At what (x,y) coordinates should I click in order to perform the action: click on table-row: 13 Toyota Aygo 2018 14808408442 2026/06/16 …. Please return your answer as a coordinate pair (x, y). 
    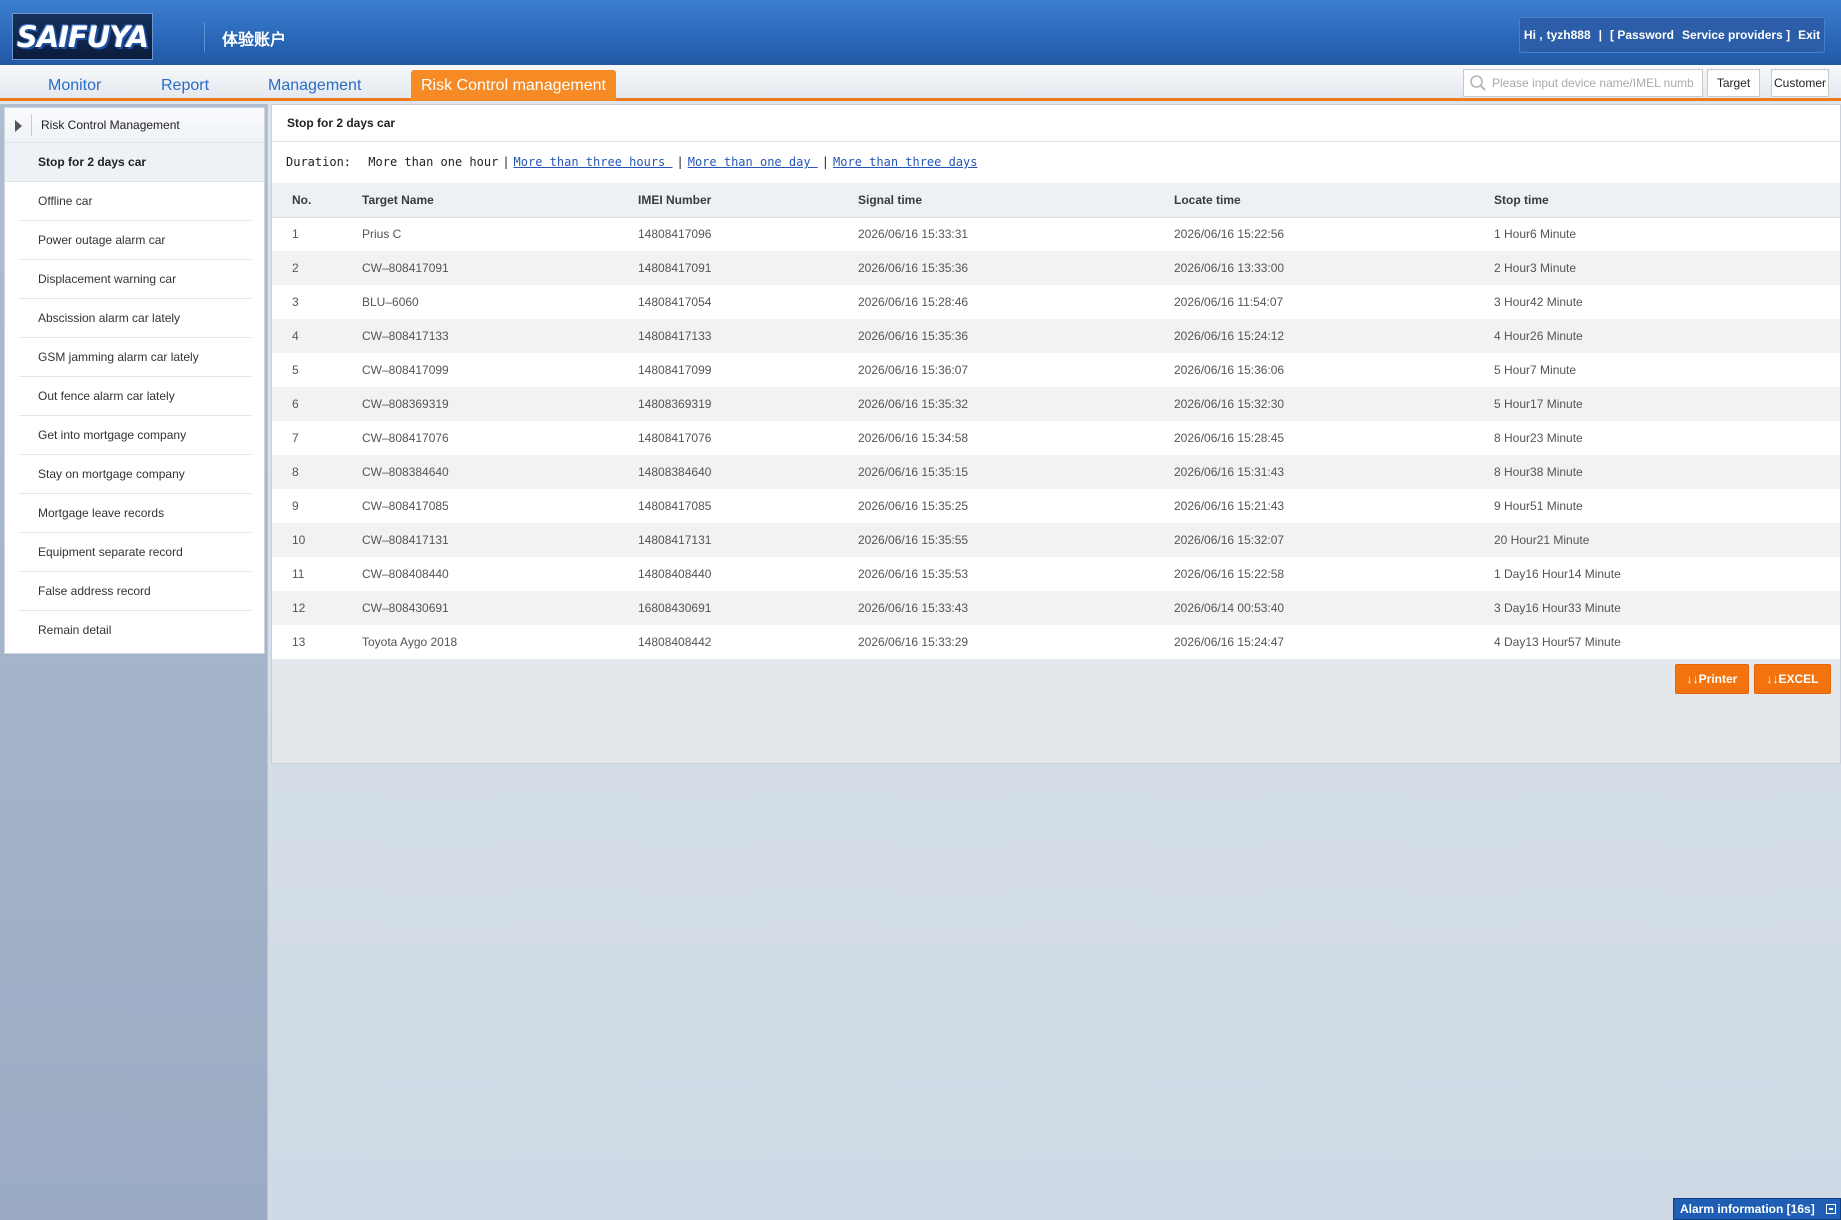
    Looking at the image, I should click on (1056, 642).